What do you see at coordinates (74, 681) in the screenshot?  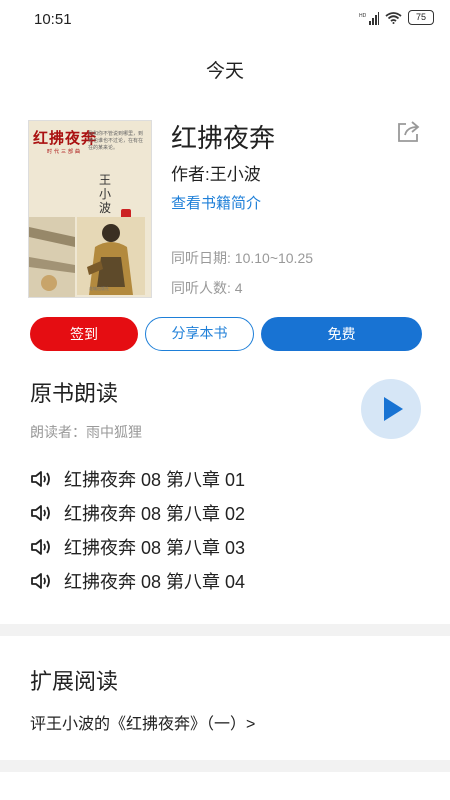 I see `extended-title: 扩展阅读` at bounding box center [74, 681].